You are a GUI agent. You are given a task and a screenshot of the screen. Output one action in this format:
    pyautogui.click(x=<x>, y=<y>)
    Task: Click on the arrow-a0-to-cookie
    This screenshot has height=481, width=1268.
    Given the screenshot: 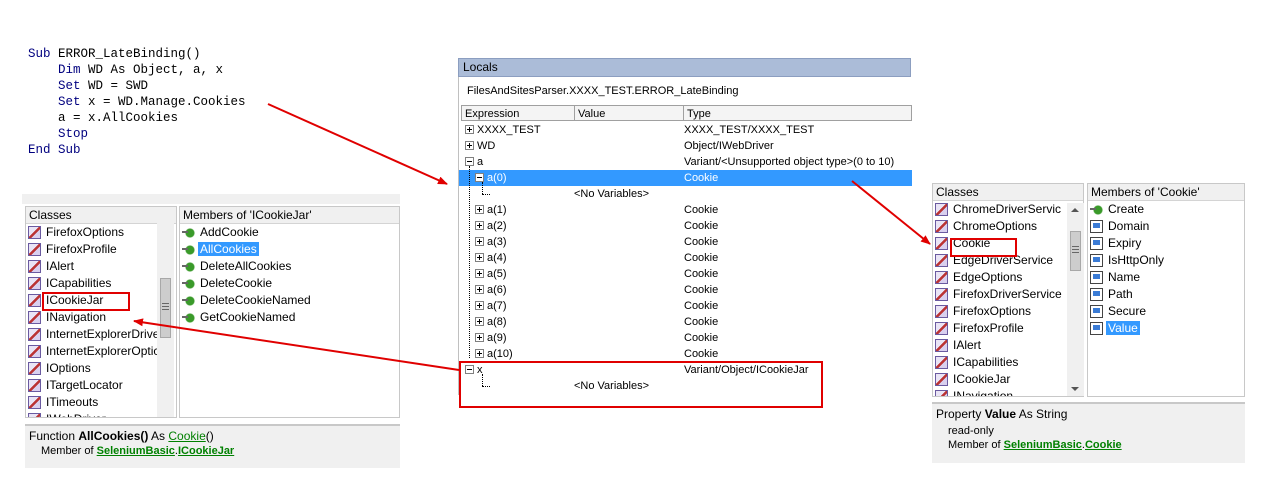 What is the action you would take?
    pyautogui.click(x=891, y=212)
    